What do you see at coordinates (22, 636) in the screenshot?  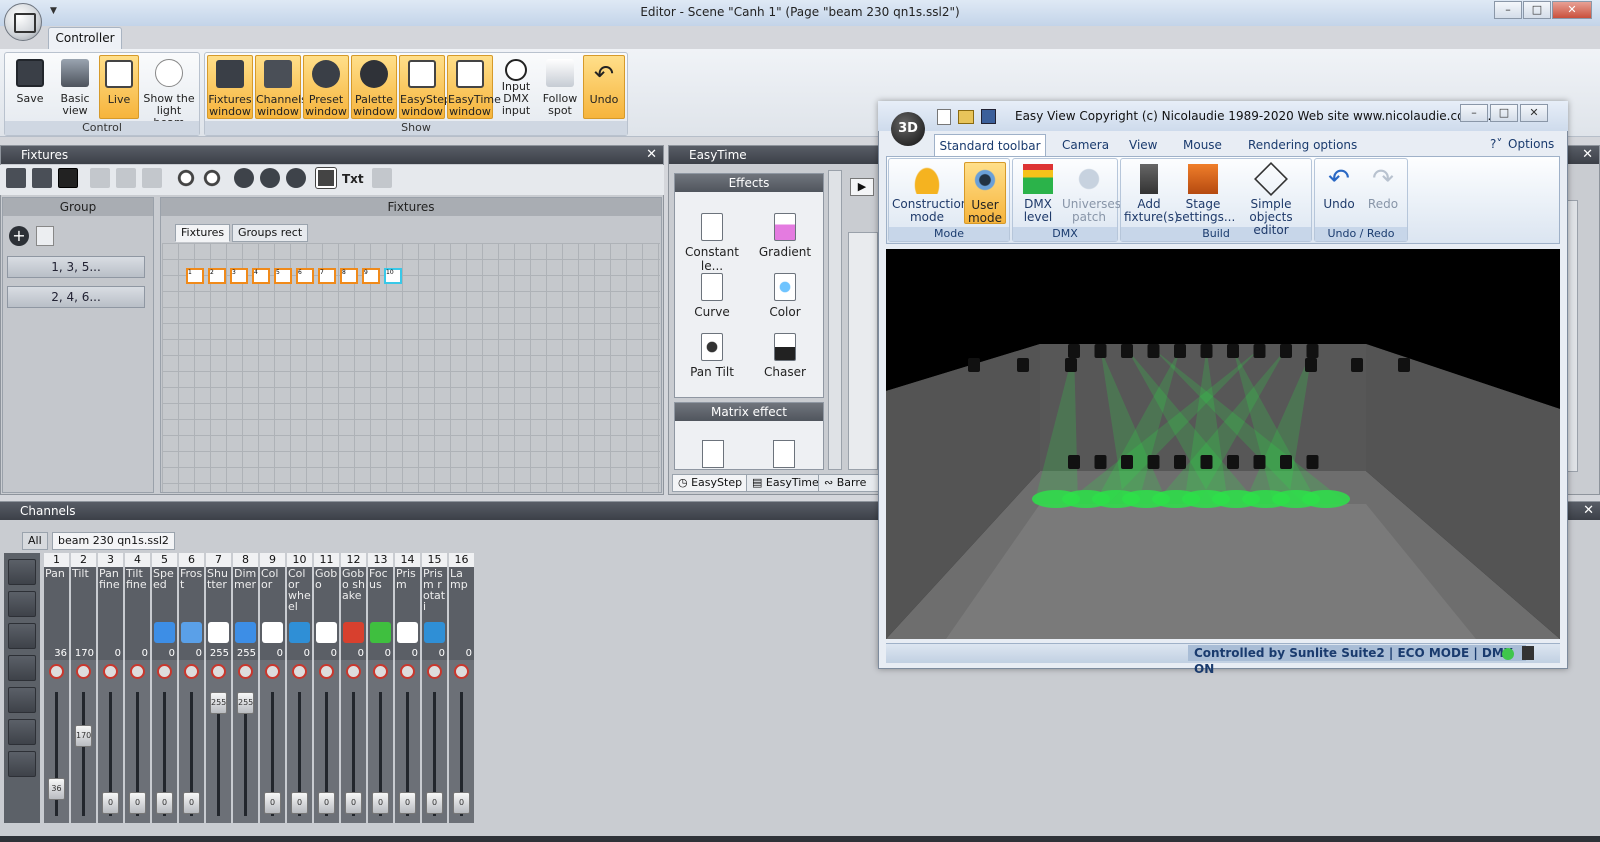 I see `faders-icon` at bounding box center [22, 636].